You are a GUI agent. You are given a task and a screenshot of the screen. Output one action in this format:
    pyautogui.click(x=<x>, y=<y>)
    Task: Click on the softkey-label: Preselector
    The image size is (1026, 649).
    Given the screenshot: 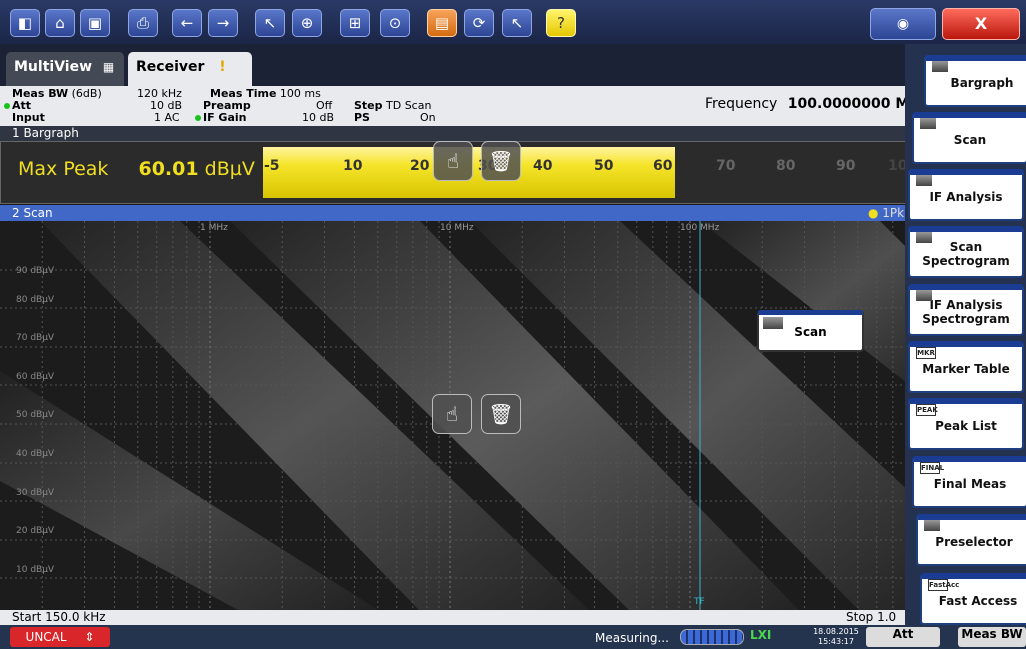 What is the action you would take?
    pyautogui.click(x=974, y=542)
    